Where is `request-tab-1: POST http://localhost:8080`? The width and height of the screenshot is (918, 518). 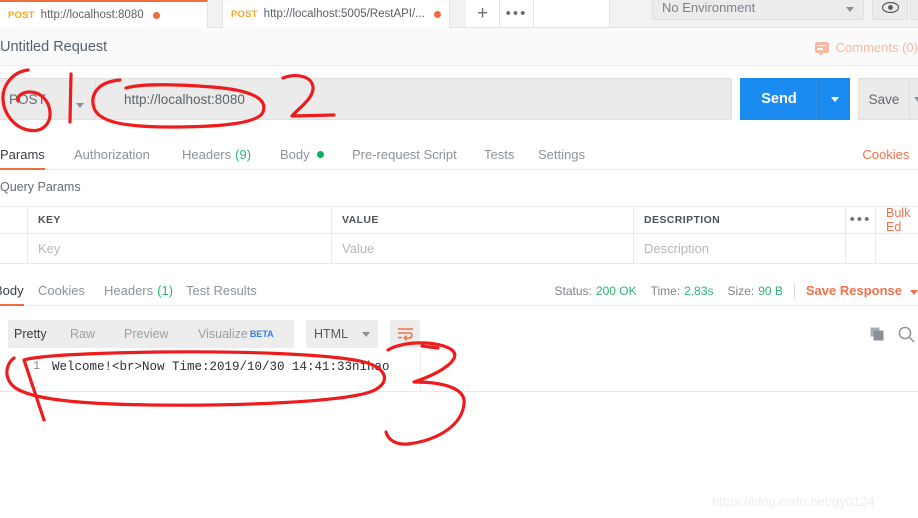
request-tab-1: POST http://localhost:8080 is located at coordinates (104, 14).